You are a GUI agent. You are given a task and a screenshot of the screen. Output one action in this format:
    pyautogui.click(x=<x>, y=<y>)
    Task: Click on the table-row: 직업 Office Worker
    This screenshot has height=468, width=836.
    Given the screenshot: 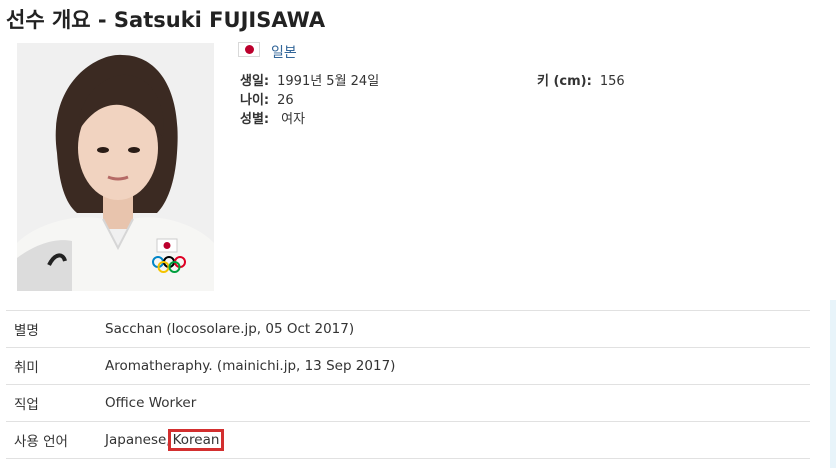 What is the action you would take?
    pyautogui.click(x=408, y=403)
    